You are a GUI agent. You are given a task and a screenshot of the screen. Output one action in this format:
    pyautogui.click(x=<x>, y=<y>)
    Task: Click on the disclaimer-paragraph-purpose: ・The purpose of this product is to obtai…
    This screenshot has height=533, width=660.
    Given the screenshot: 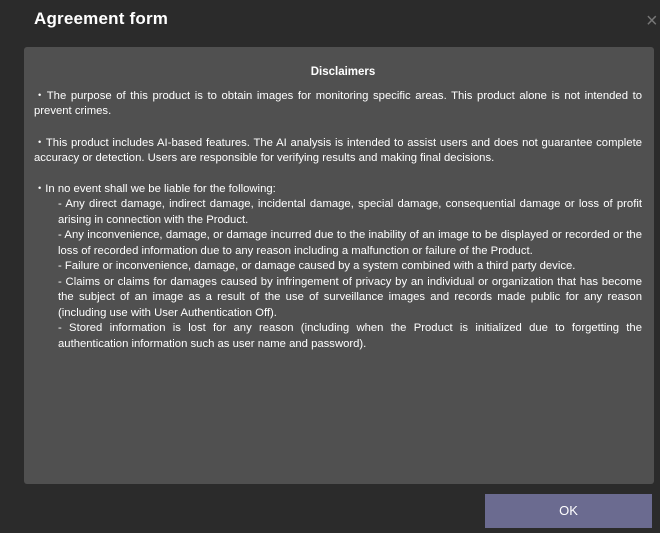 What is the action you would take?
    pyautogui.click(x=338, y=103)
    